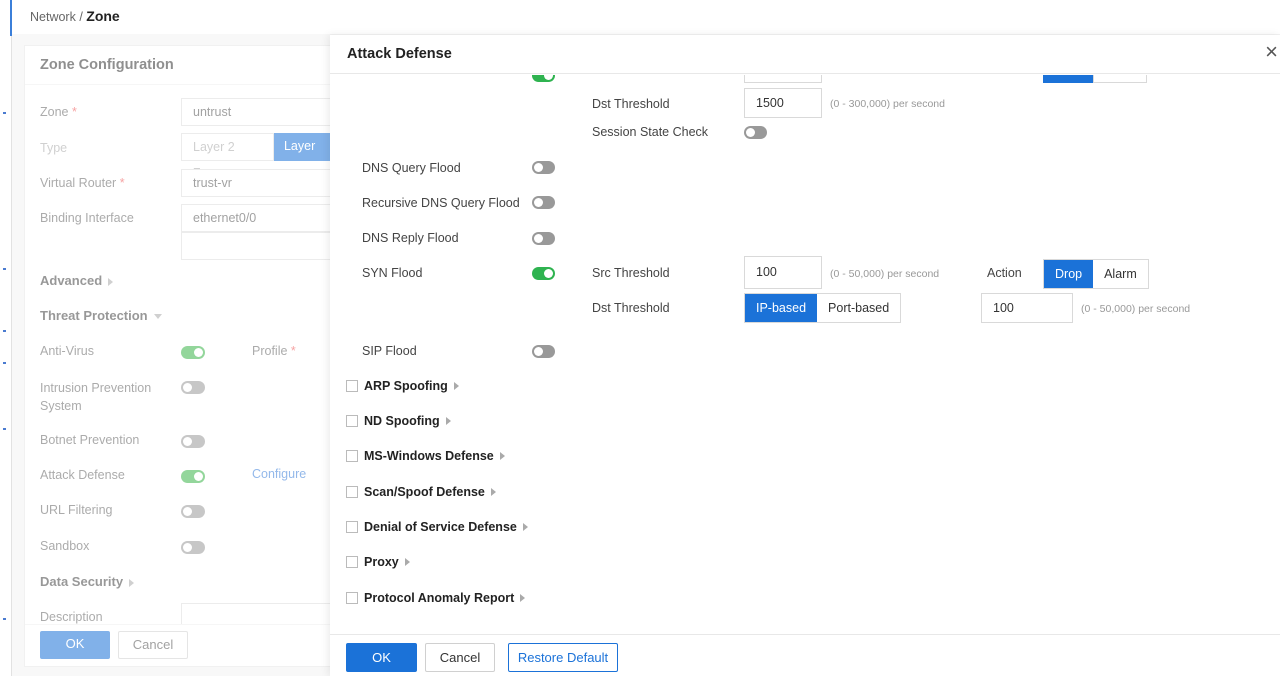  Describe the element at coordinates (755, 132) in the screenshot. I see `session-state-check-toggle` at that location.